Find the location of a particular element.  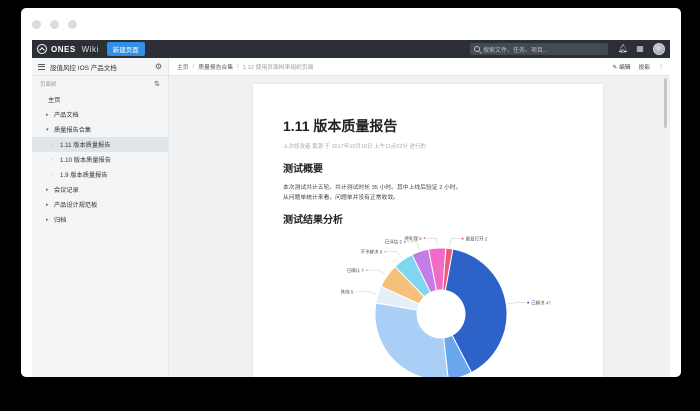

sidebar-tree-item: 主页 is located at coordinates (100, 99).